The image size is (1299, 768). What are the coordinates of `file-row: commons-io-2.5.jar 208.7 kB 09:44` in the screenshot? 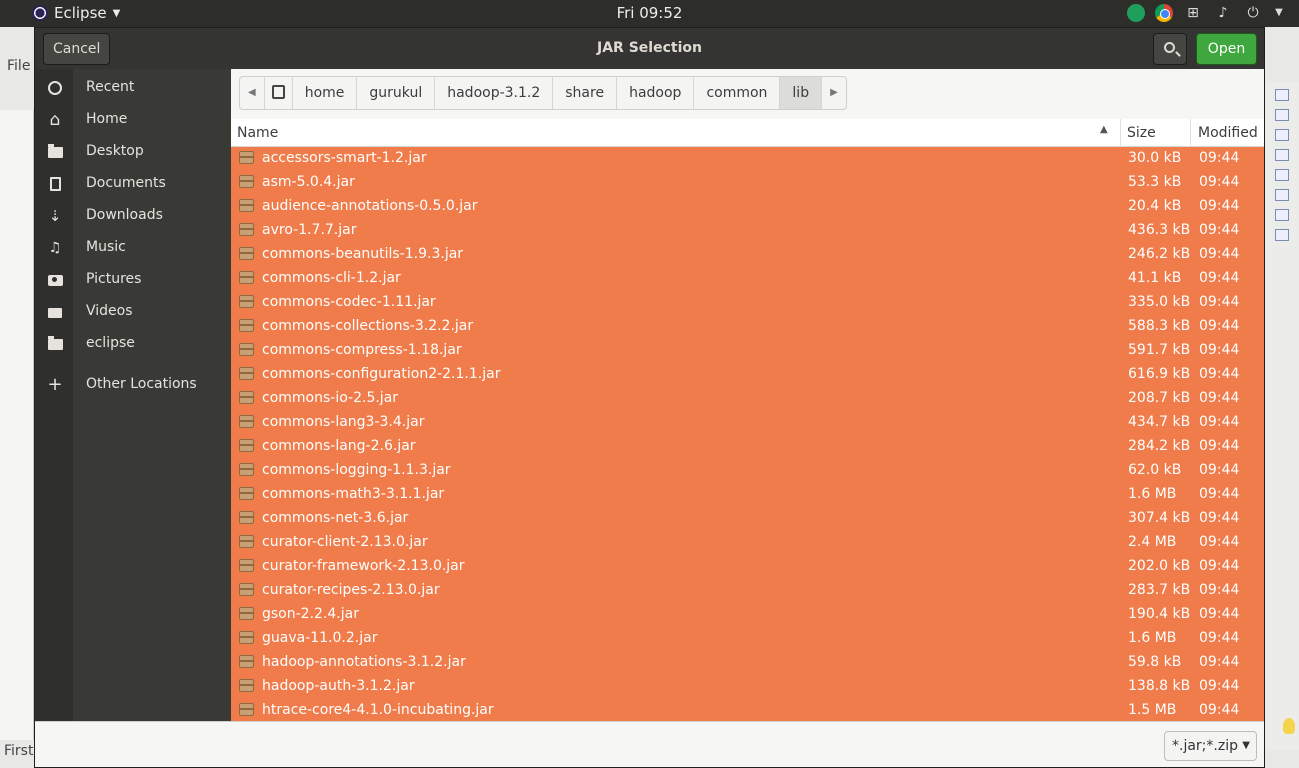 It's located at (747, 399).